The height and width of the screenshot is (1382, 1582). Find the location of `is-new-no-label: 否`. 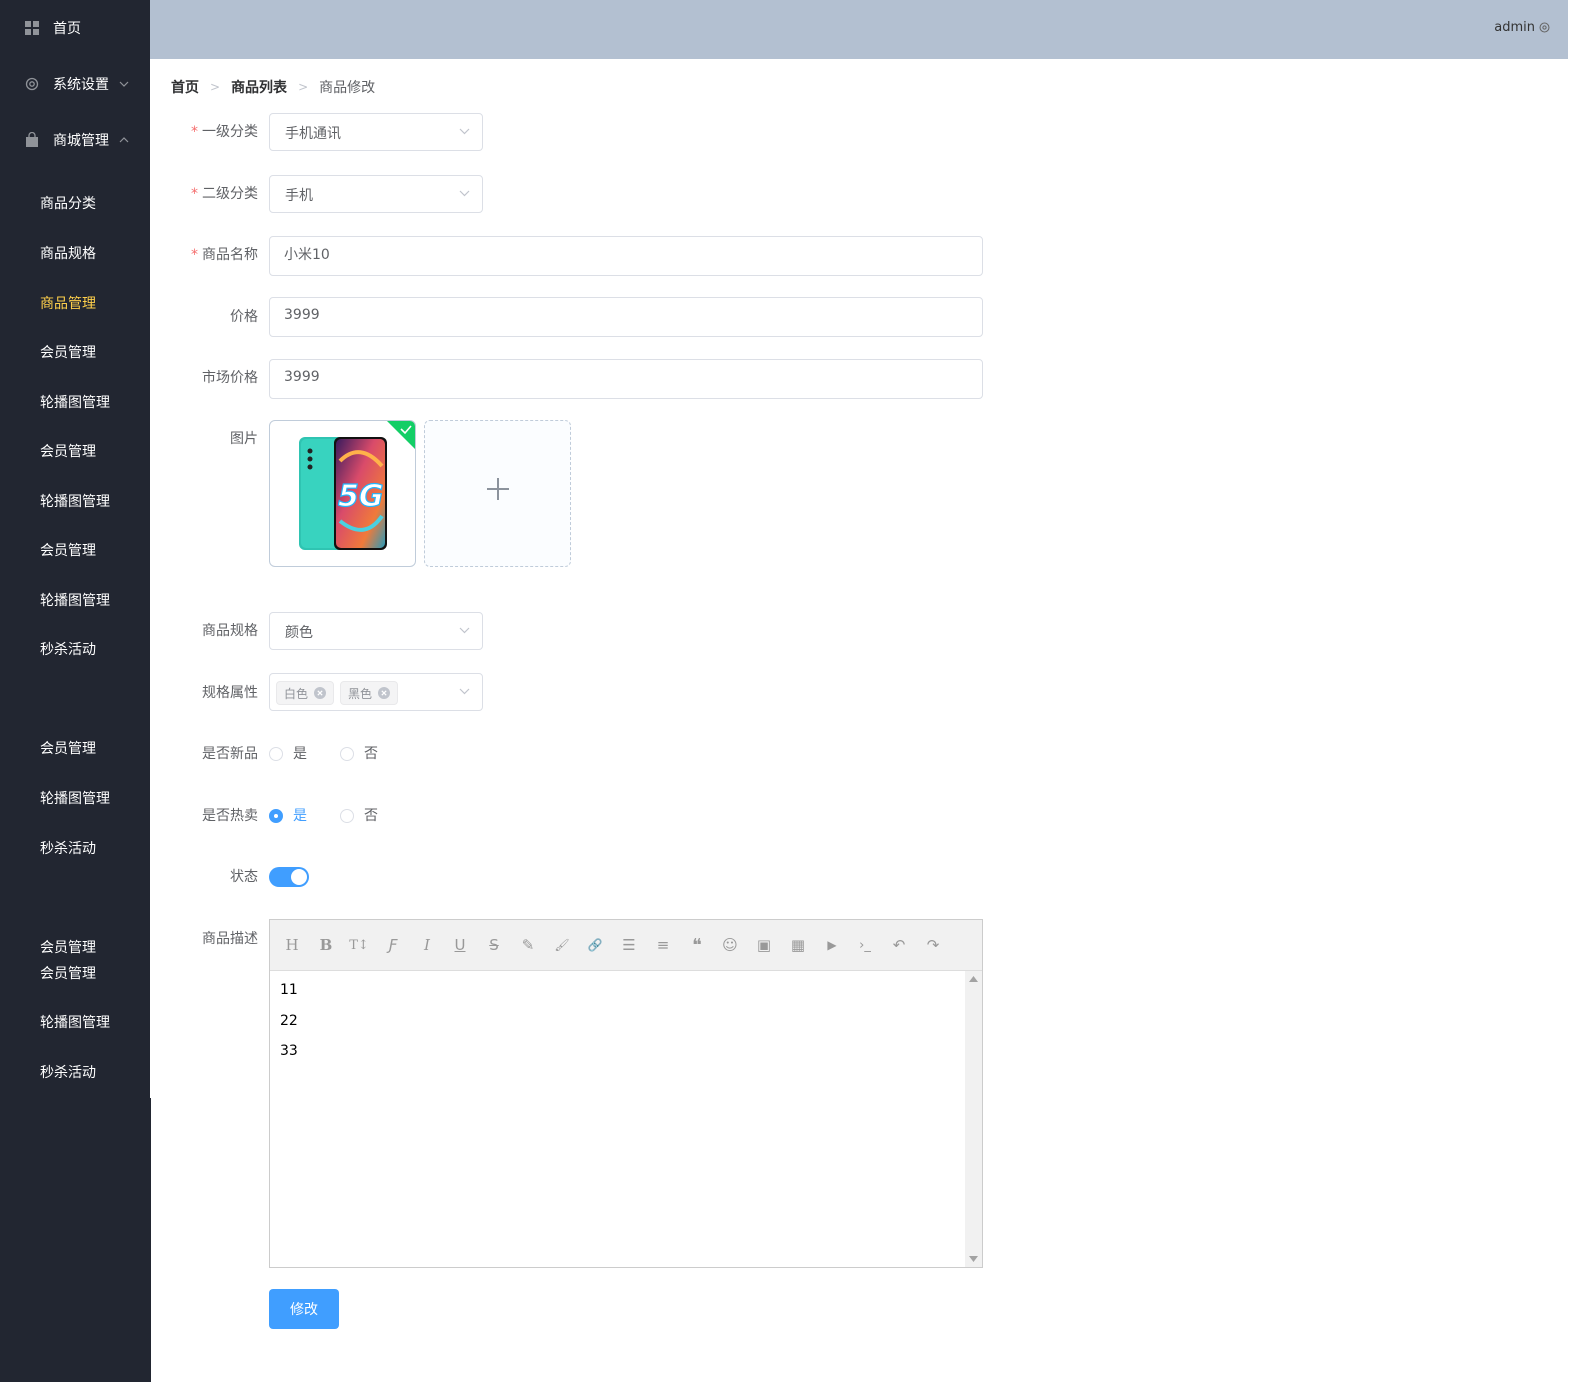

is-new-no-label: 否 is located at coordinates (371, 754).